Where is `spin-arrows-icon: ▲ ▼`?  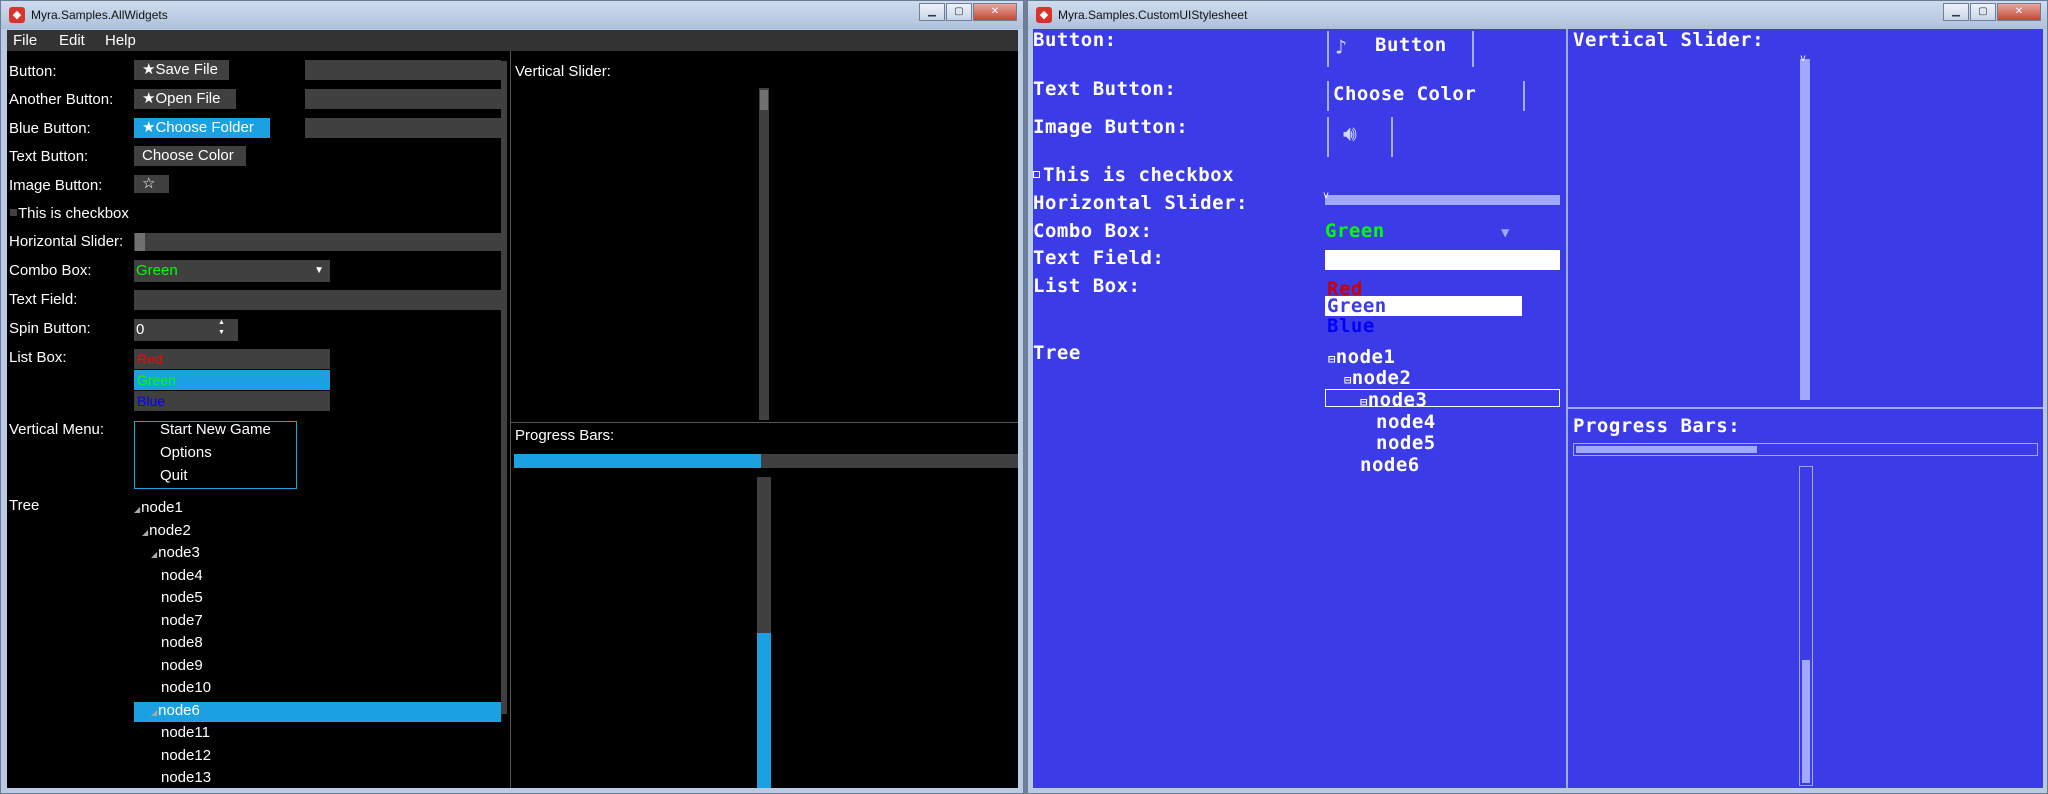 spin-arrows-icon: ▲ ▼ is located at coordinates (221, 328).